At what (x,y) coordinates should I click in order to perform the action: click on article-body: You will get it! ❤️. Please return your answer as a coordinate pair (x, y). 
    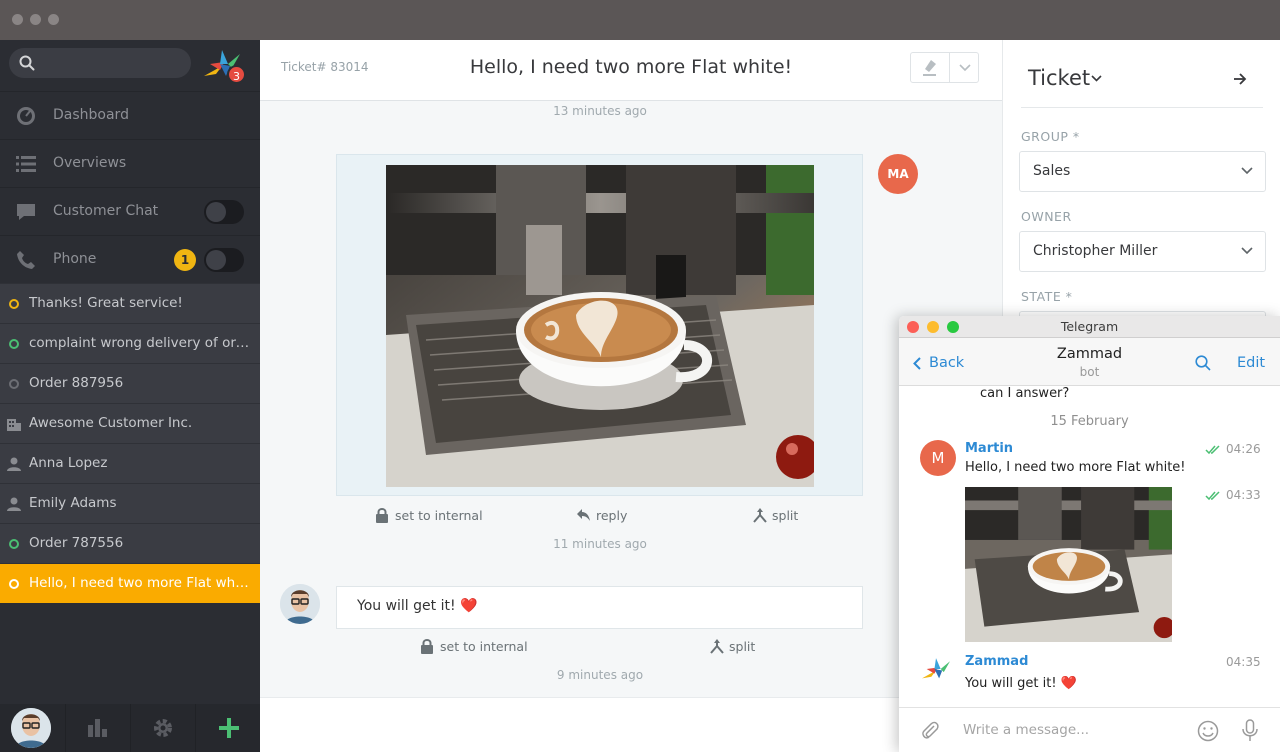
    Looking at the image, I should click on (417, 606).